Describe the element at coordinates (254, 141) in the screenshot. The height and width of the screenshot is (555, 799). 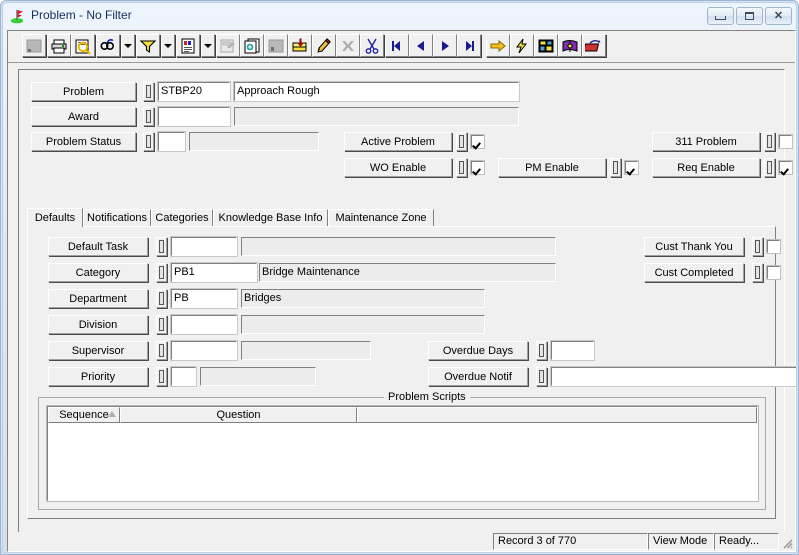
I see `problem-status-description-field` at that location.